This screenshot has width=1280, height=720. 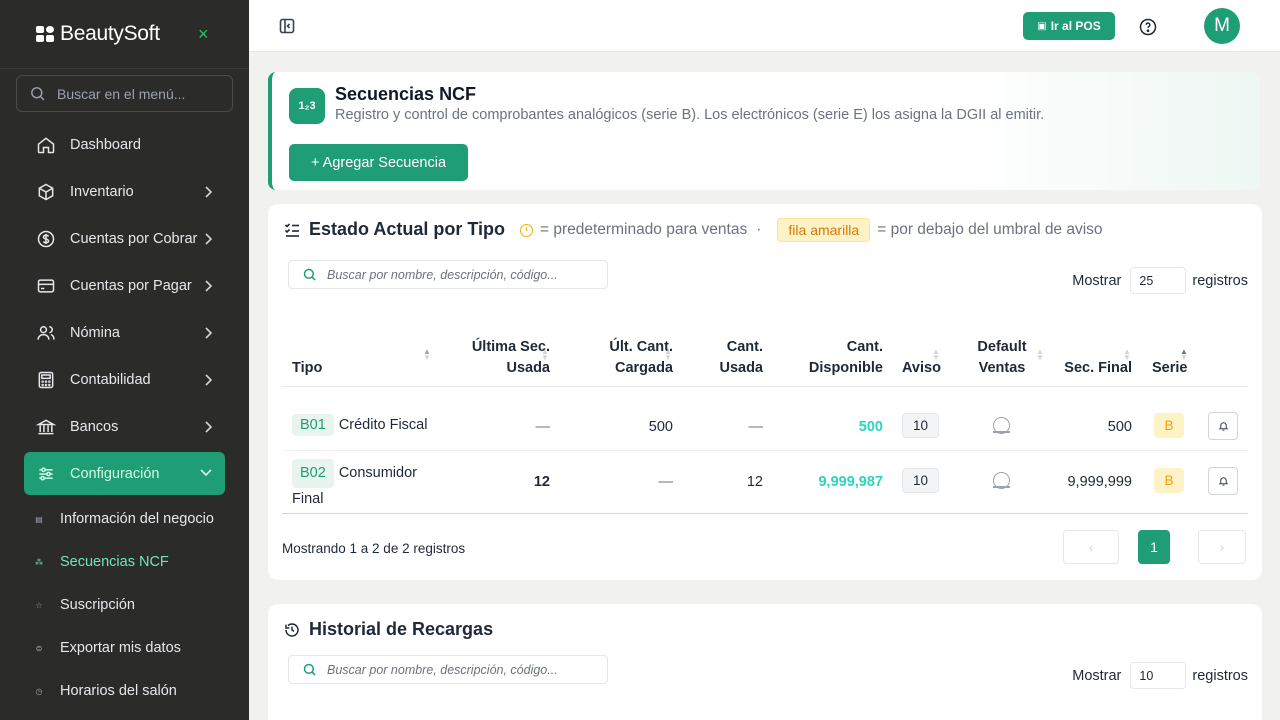 What do you see at coordinates (46, 380) in the screenshot?
I see `calculator-icon` at bounding box center [46, 380].